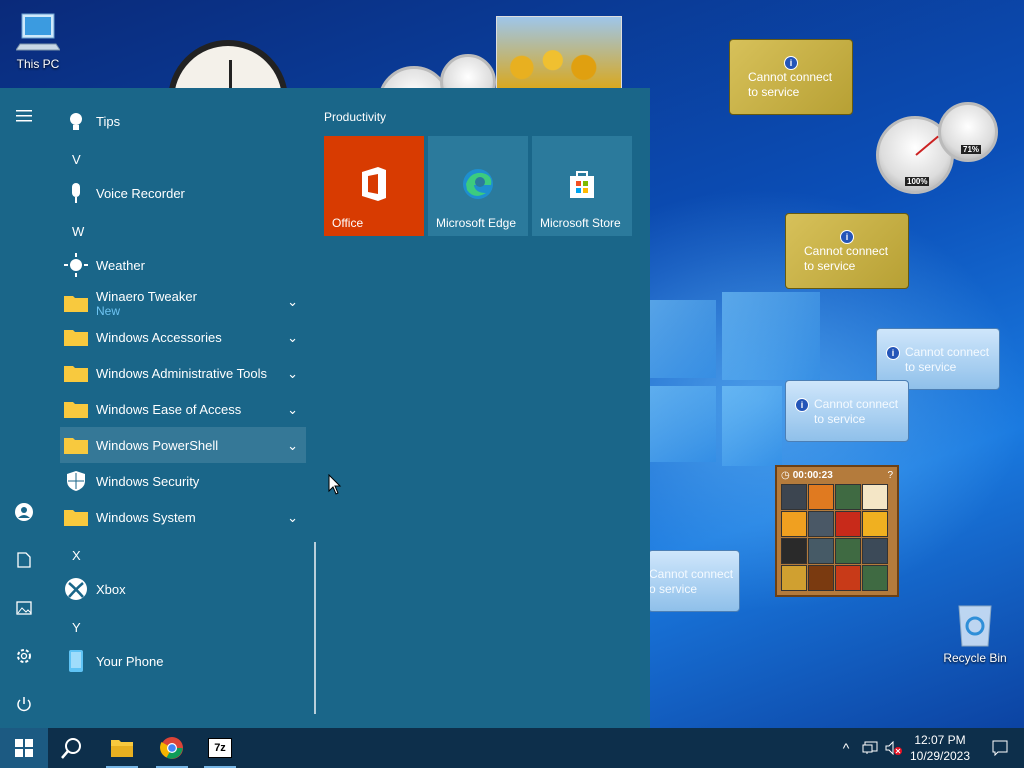 The width and height of the screenshot is (1024, 768). What do you see at coordinates (183, 409) in the screenshot?
I see `app-folder-windows-ease-of-access: Windows Ease of Access ⌄` at bounding box center [183, 409].